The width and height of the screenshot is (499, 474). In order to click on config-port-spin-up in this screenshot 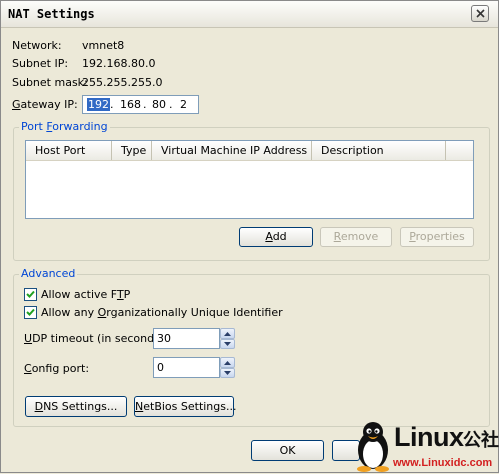, I will do `click(227, 362)`.